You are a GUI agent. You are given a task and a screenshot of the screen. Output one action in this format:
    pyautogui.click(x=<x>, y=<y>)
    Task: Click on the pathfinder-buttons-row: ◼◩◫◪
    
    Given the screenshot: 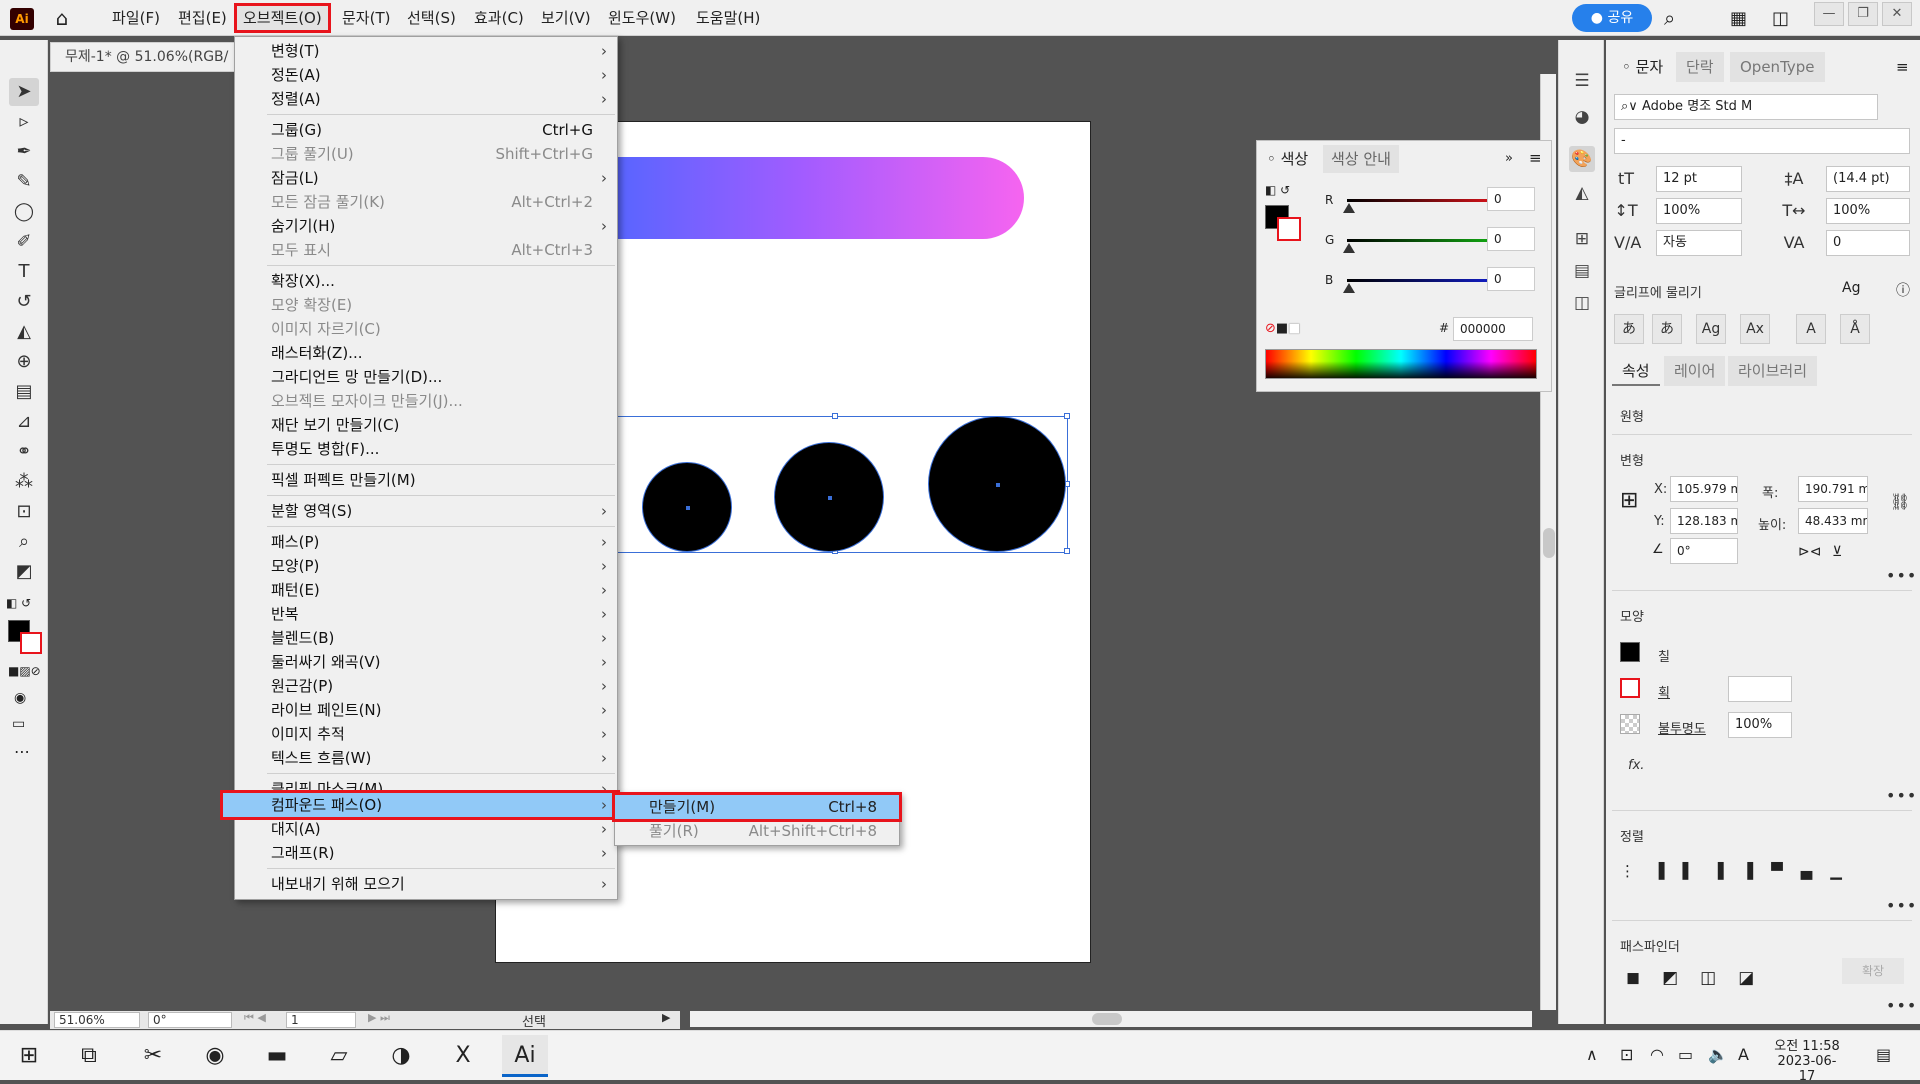 What is the action you would take?
    pyautogui.click(x=1701, y=978)
    